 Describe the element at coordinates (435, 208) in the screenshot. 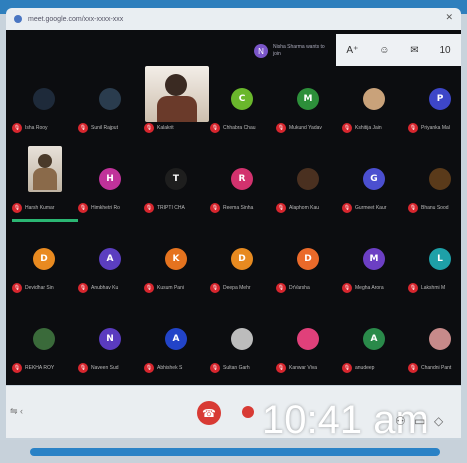

I see `participant-name: Bhanu Sood` at that location.